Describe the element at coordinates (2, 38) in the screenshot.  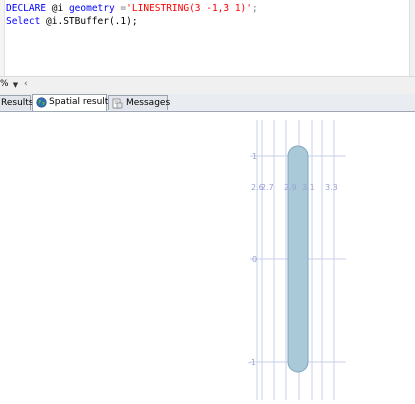
I see `editor-gutter` at that location.